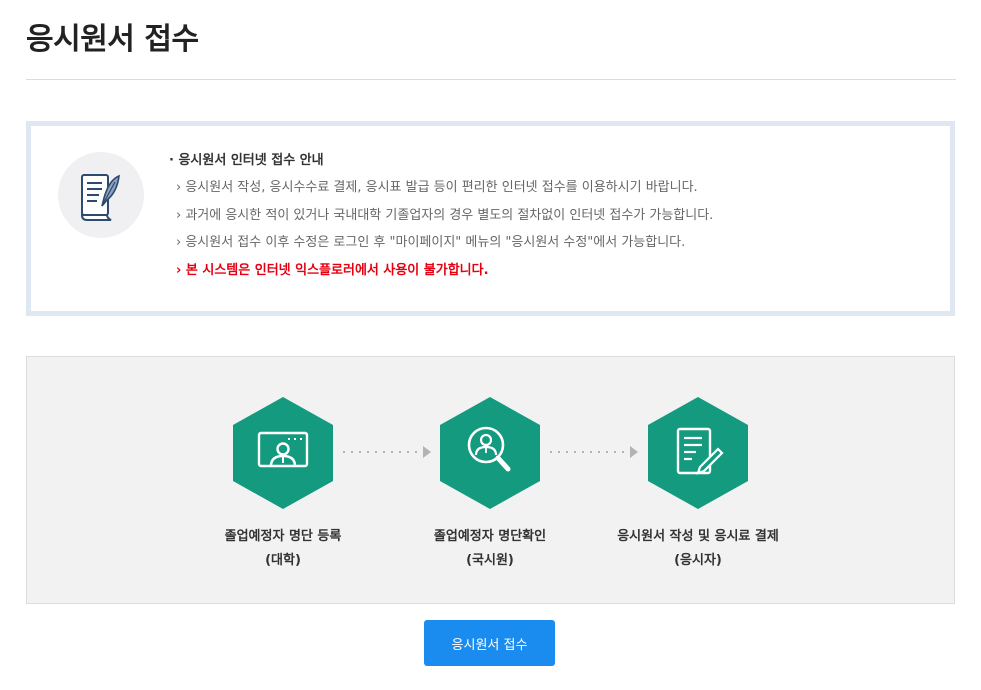 The image size is (981, 690). Describe the element at coordinates (112, 39) in the screenshot. I see `page-title: 응시원서 접수` at that location.